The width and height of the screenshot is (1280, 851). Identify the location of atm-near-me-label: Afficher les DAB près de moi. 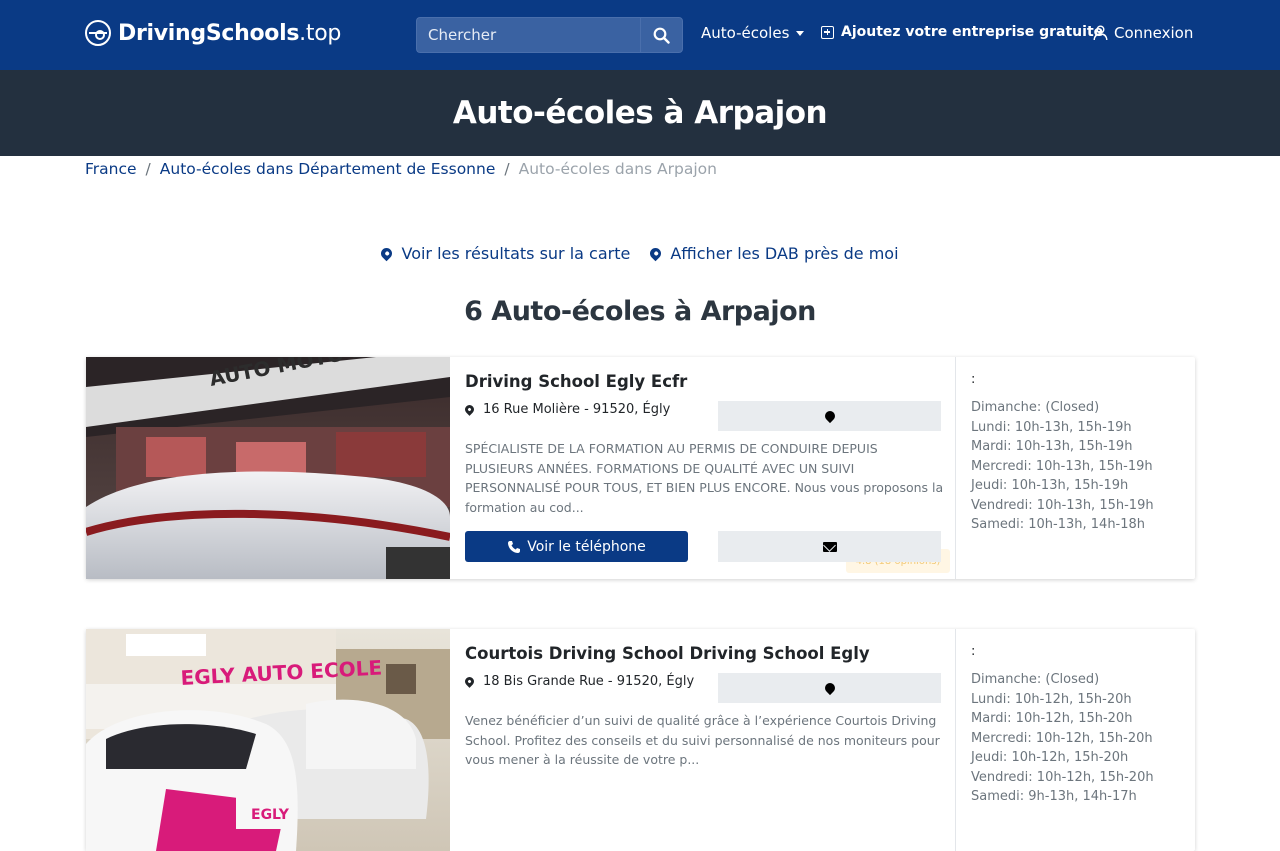
(784, 253).